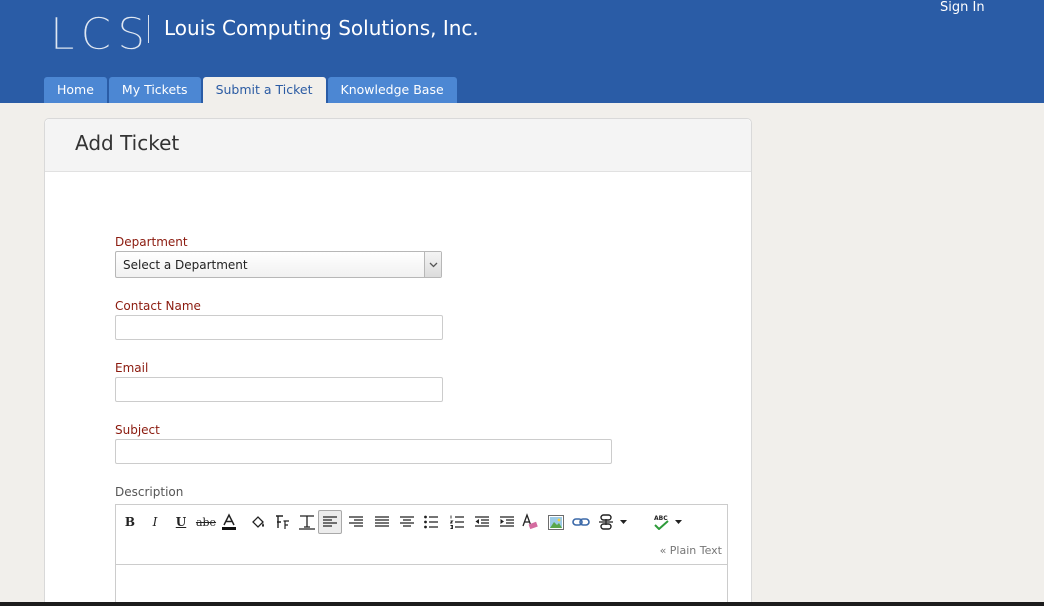  I want to click on svg-text: ABC, so click(661, 518).